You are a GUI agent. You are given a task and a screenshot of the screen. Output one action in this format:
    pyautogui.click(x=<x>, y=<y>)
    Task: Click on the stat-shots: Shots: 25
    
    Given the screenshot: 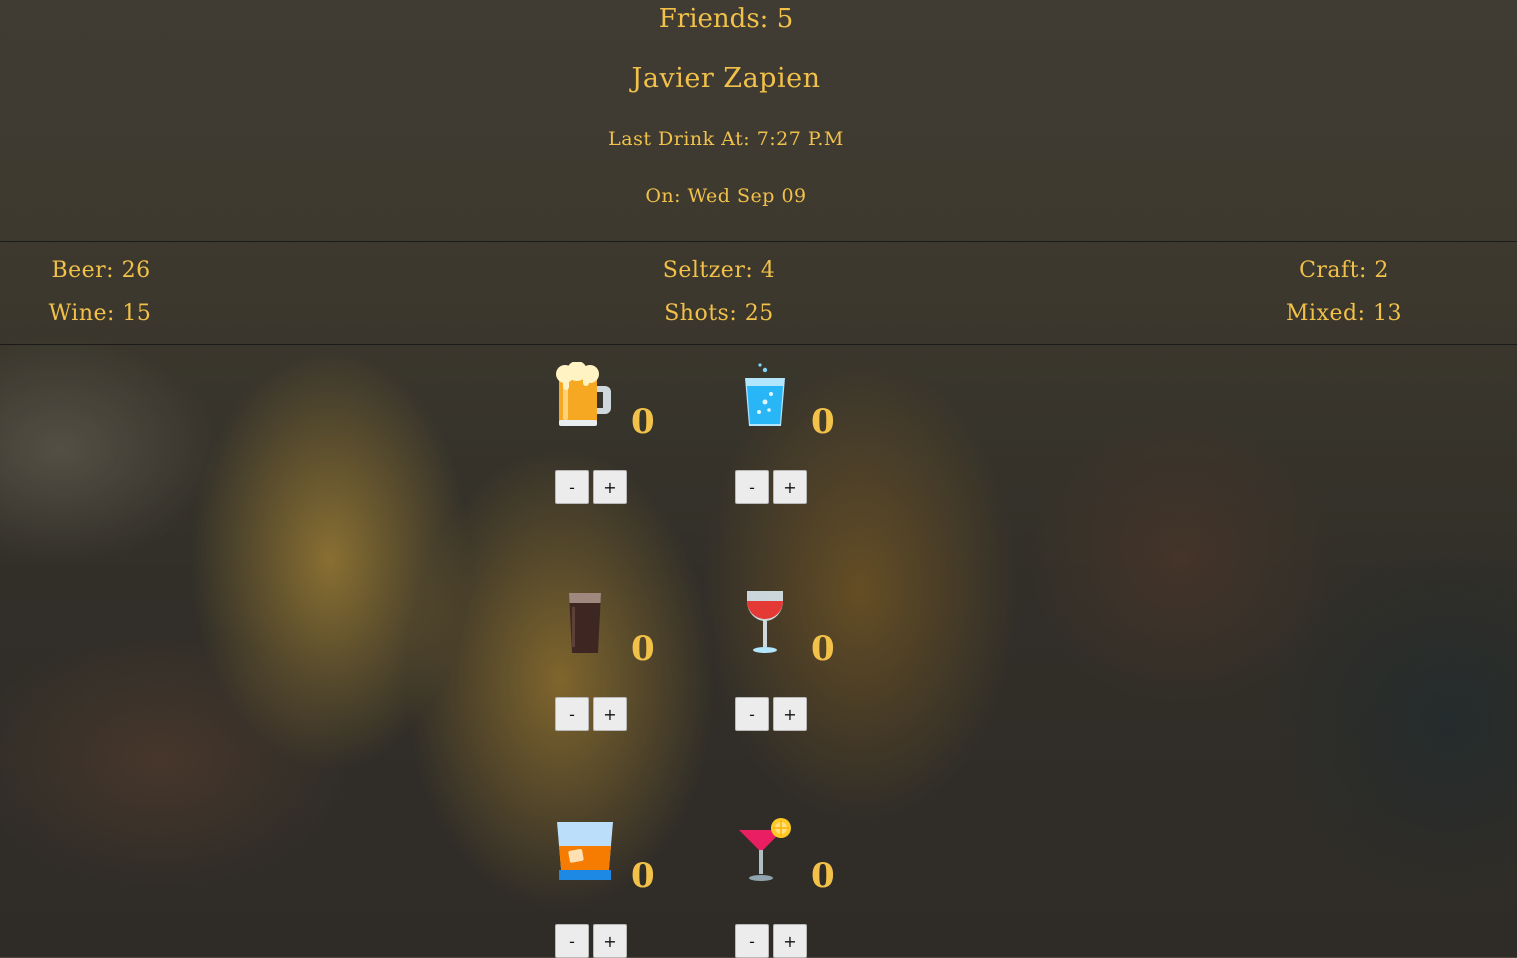 What is the action you would take?
    pyautogui.click(x=719, y=313)
    